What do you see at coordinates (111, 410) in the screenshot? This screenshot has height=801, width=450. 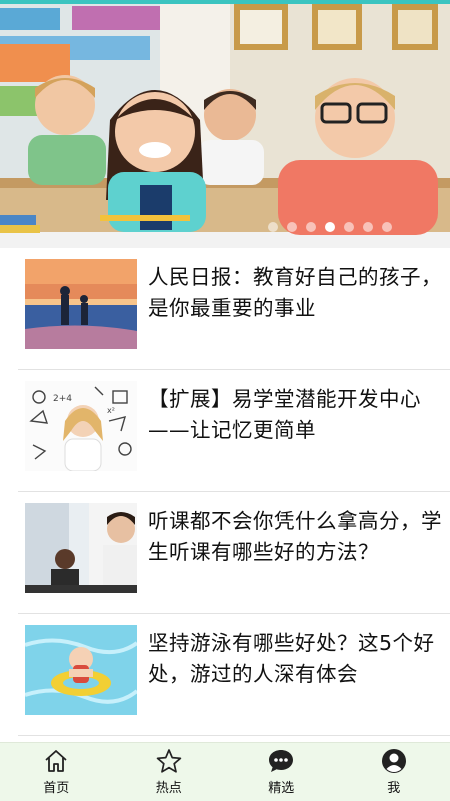 I see `svg-text: x²` at bounding box center [111, 410].